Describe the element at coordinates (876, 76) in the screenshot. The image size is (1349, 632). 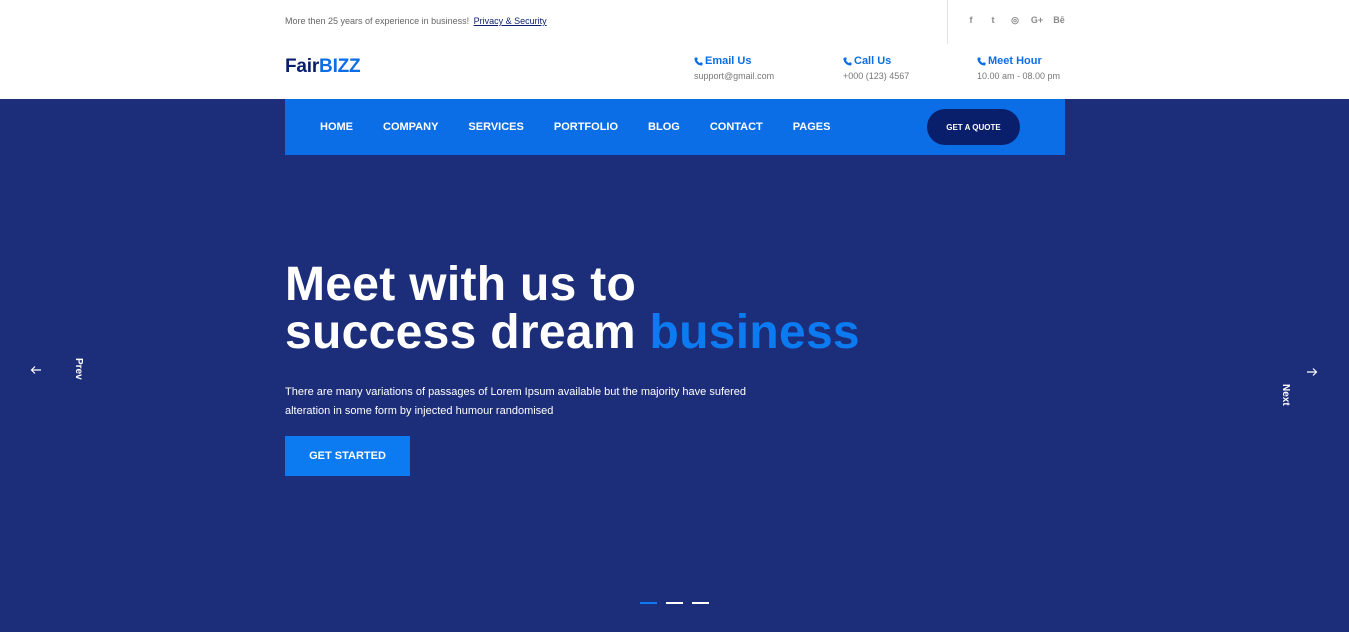
I see `contact-call-value: +000 (123) 4567` at that location.